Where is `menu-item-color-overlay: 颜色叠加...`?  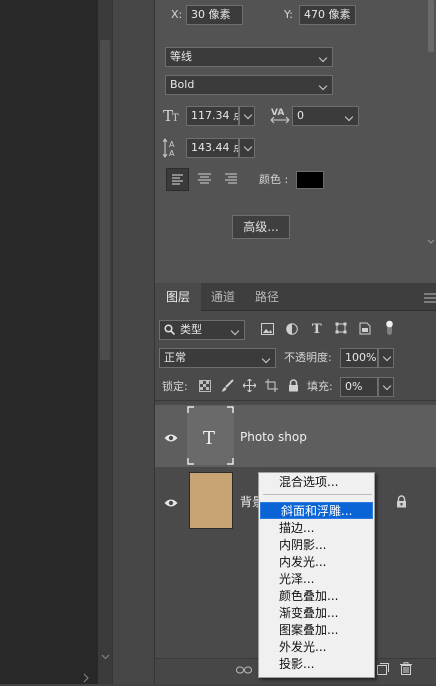
menu-item-color-overlay: 颜色叠加... is located at coordinates (315, 596).